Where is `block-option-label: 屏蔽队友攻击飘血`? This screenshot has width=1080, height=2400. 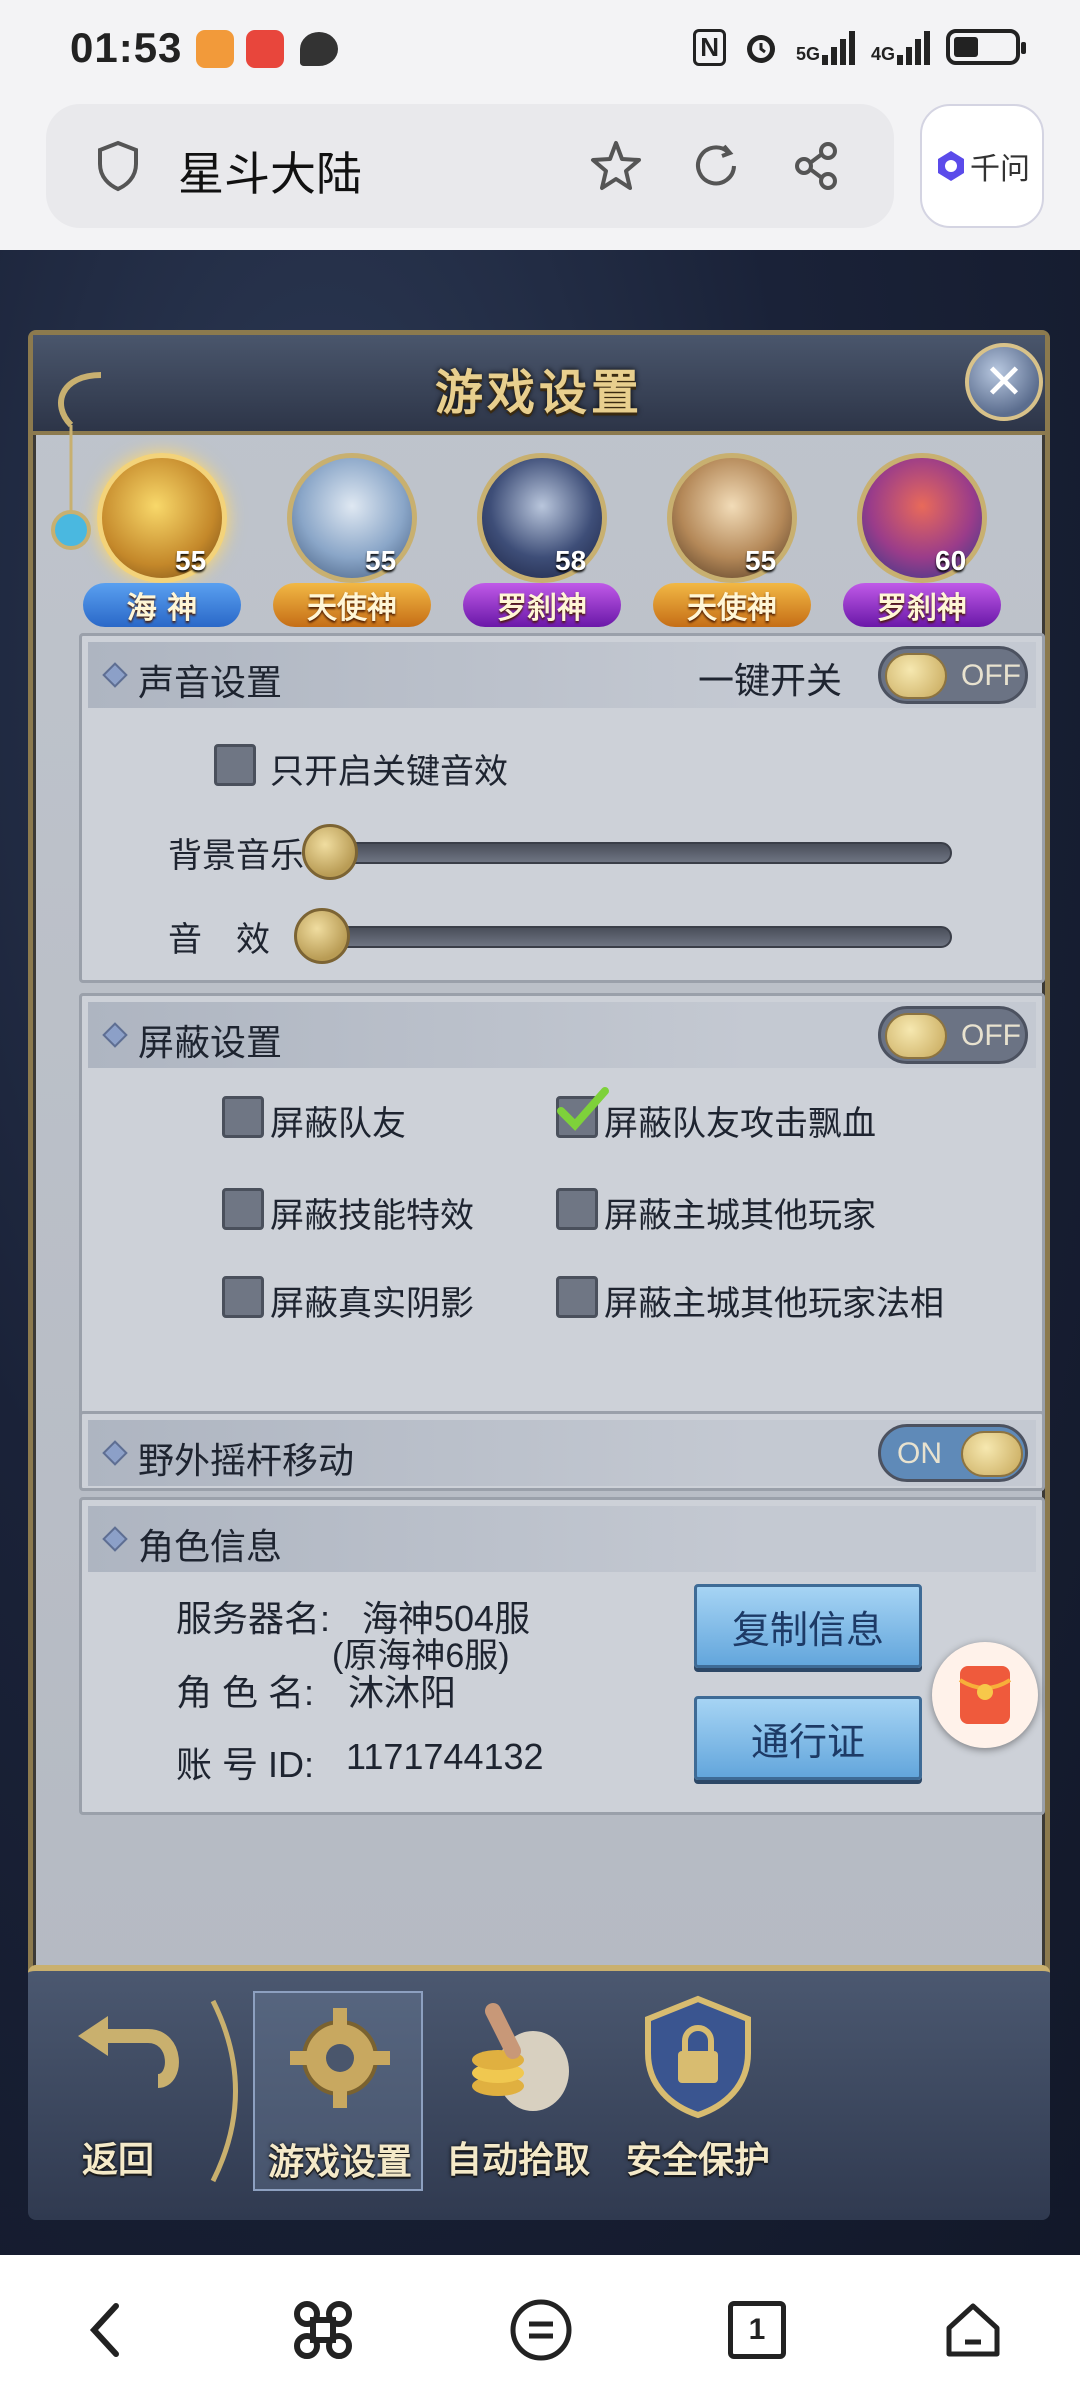 block-option-label: 屏蔽队友攻击飘血 is located at coordinates (740, 1124).